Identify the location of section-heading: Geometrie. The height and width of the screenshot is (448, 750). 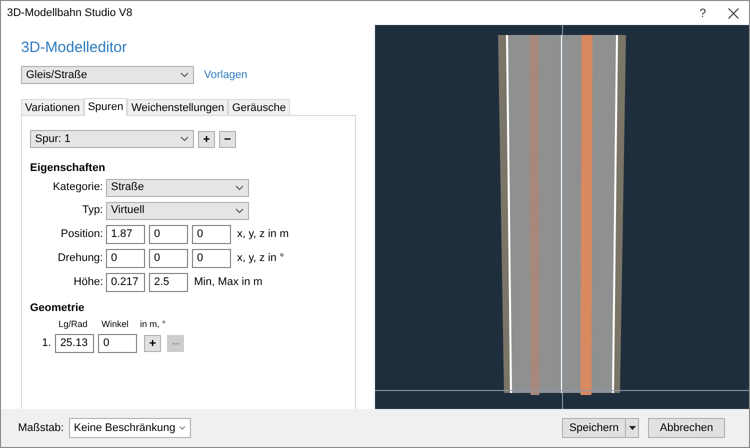
(58, 308).